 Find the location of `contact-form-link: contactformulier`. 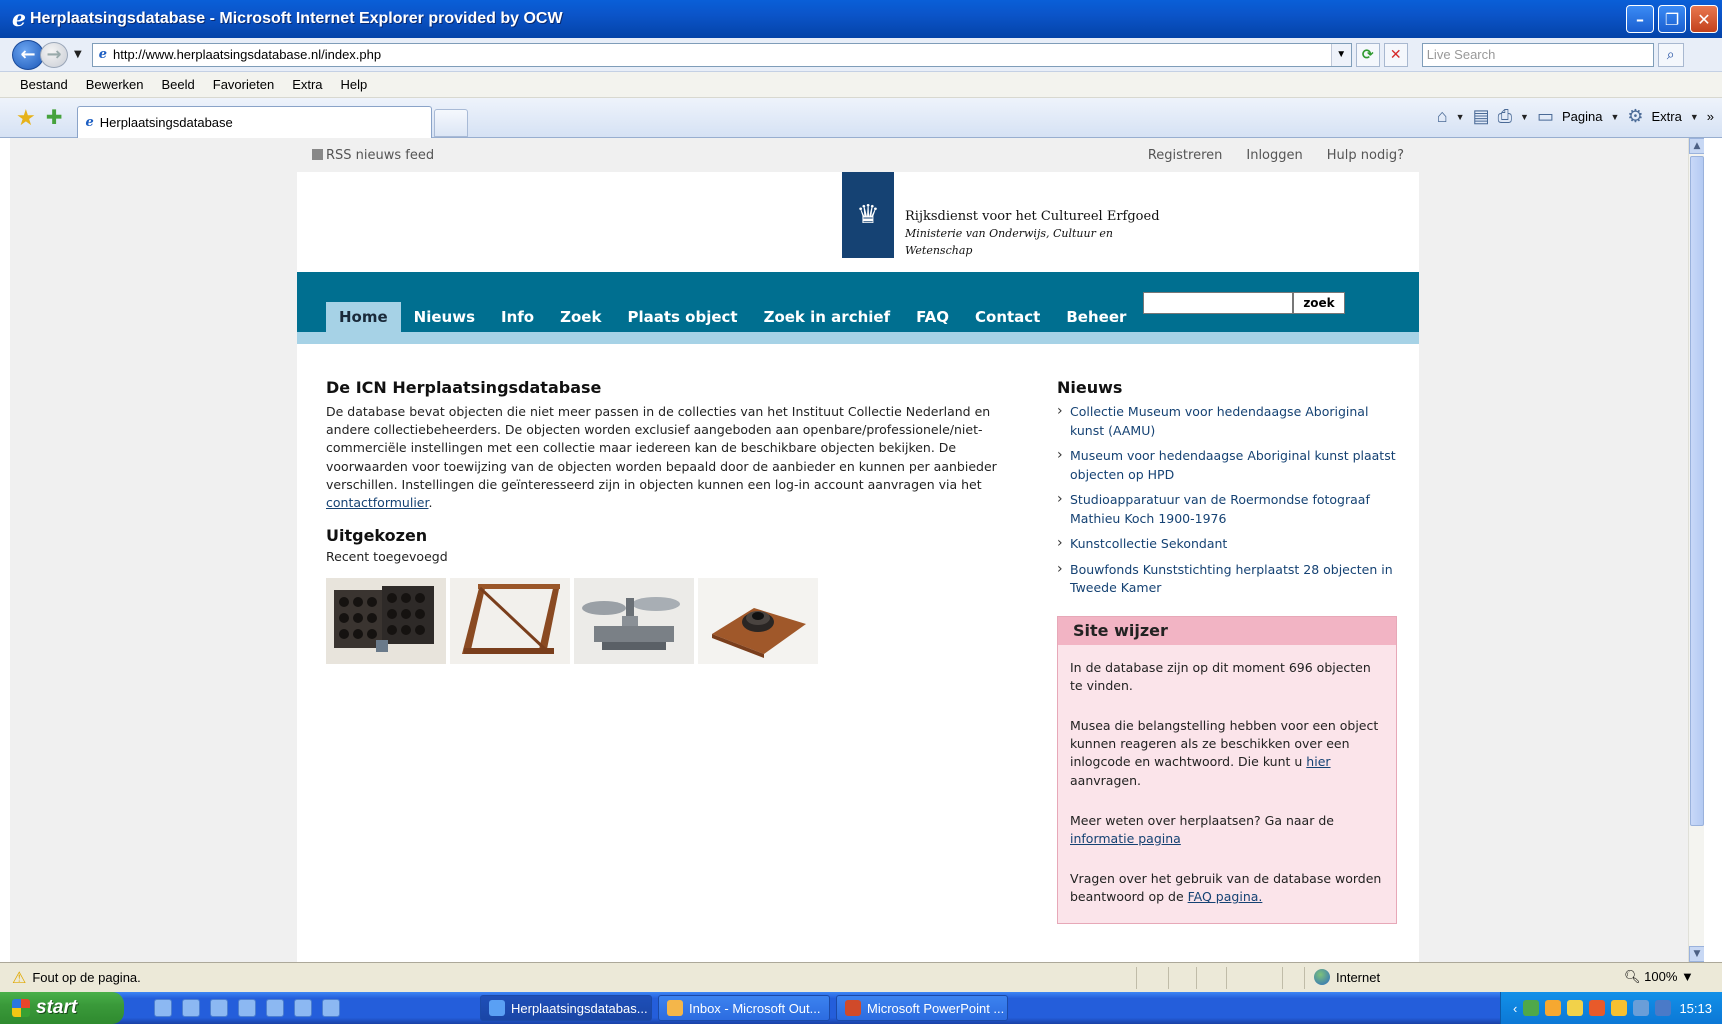

contact-form-link: contactformulier is located at coordinates (377, 502).